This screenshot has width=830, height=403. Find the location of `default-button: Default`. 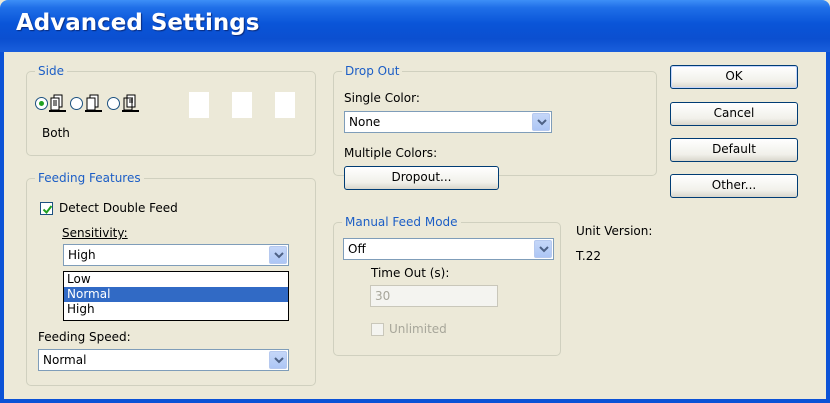

default-button: Default is located at coordinates (734, 150).